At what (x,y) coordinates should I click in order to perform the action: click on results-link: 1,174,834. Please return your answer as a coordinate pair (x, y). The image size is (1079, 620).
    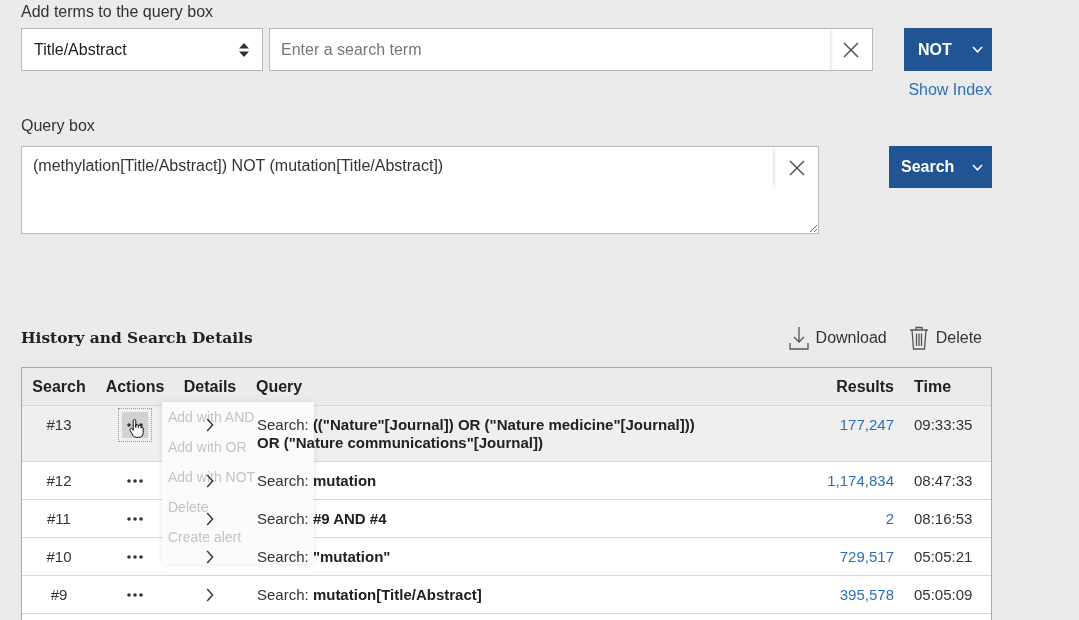
    Looking at the image, I should click on (860, 481).